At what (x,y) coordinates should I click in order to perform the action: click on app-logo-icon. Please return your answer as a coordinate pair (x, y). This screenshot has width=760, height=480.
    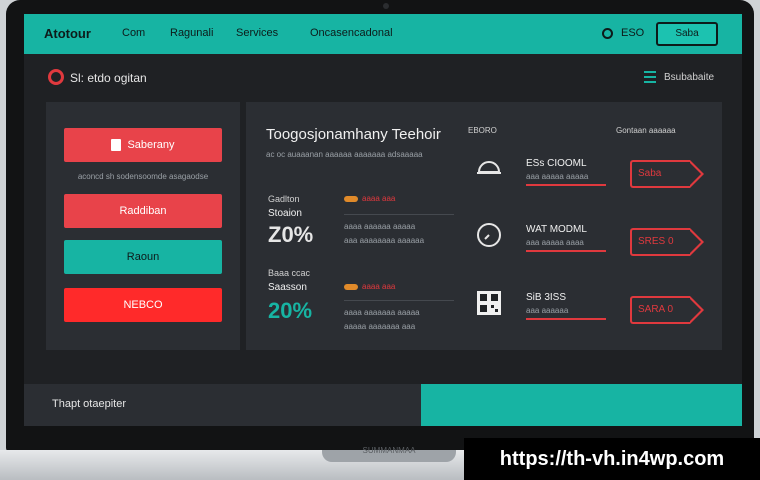
    Looking at the image, I should click on (56, 77).